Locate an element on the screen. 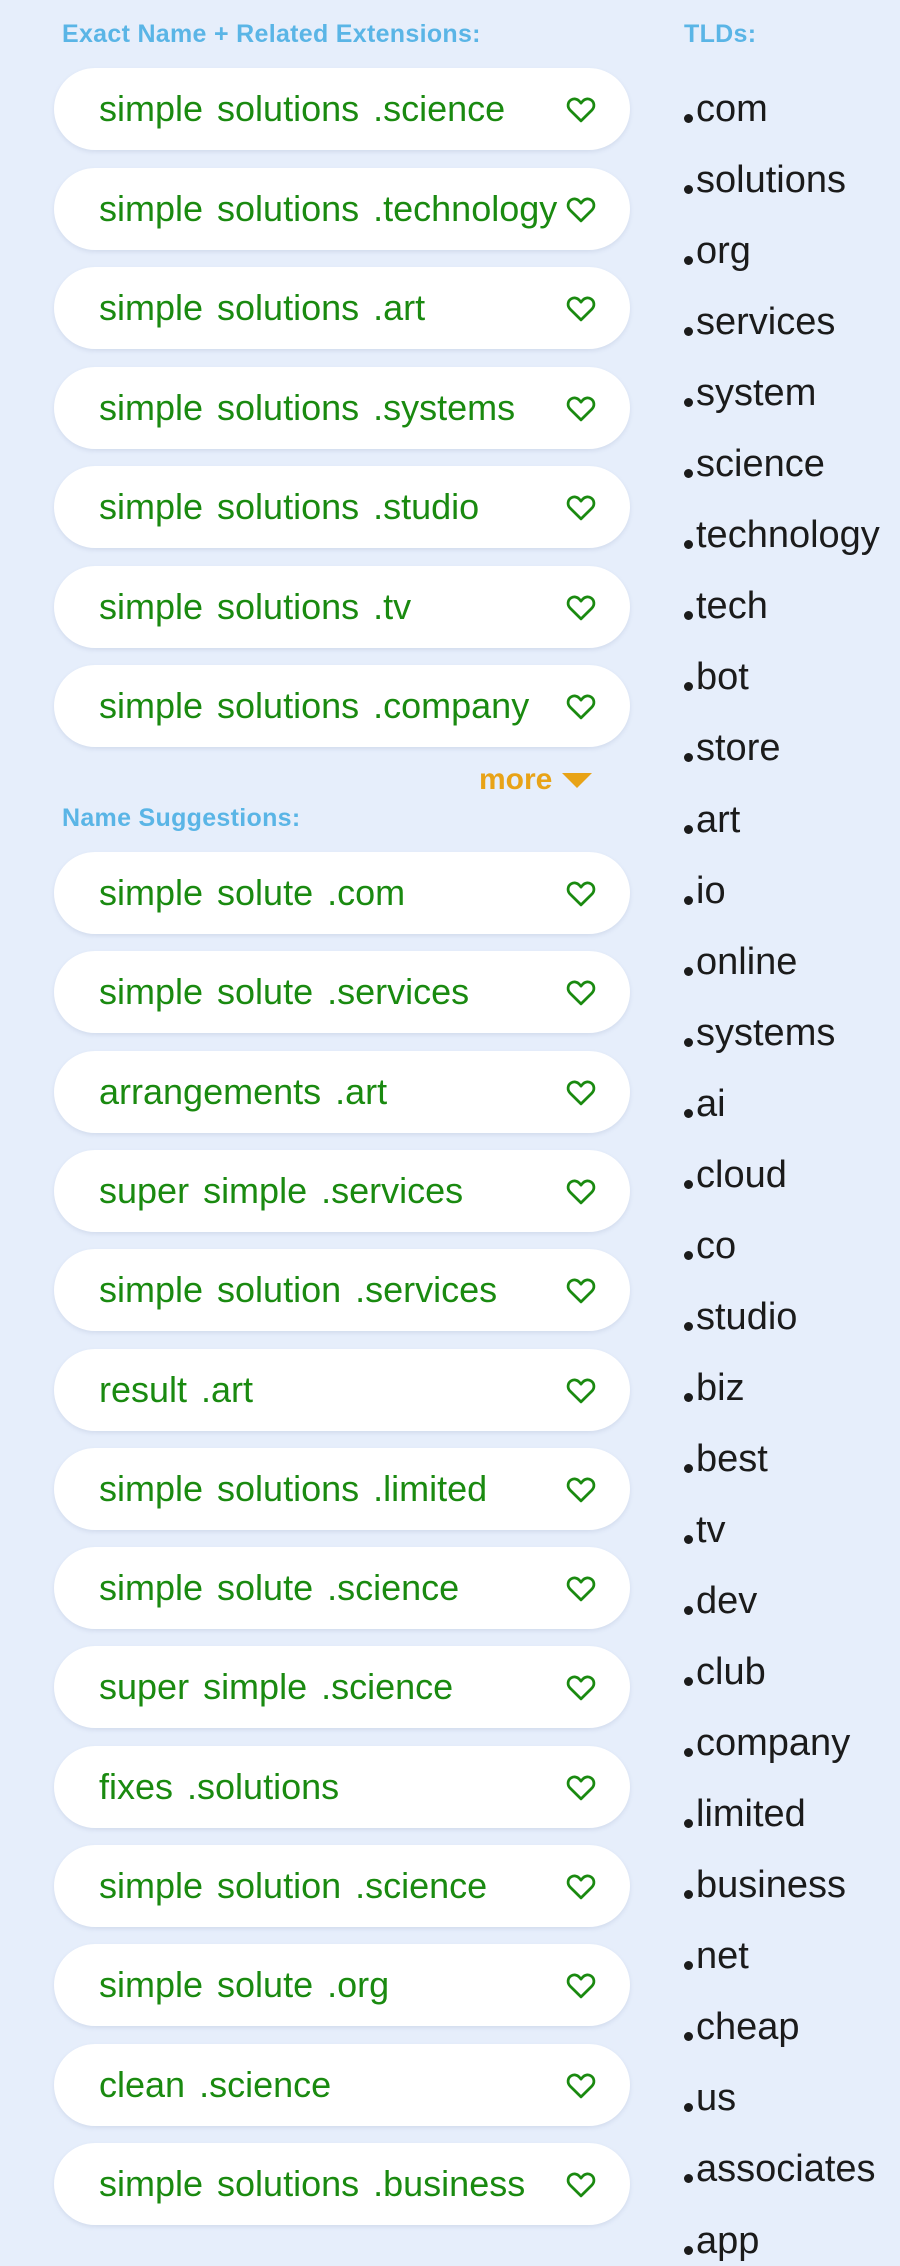  tlds-heading: TLDs: is located at coordinates (720, 34).